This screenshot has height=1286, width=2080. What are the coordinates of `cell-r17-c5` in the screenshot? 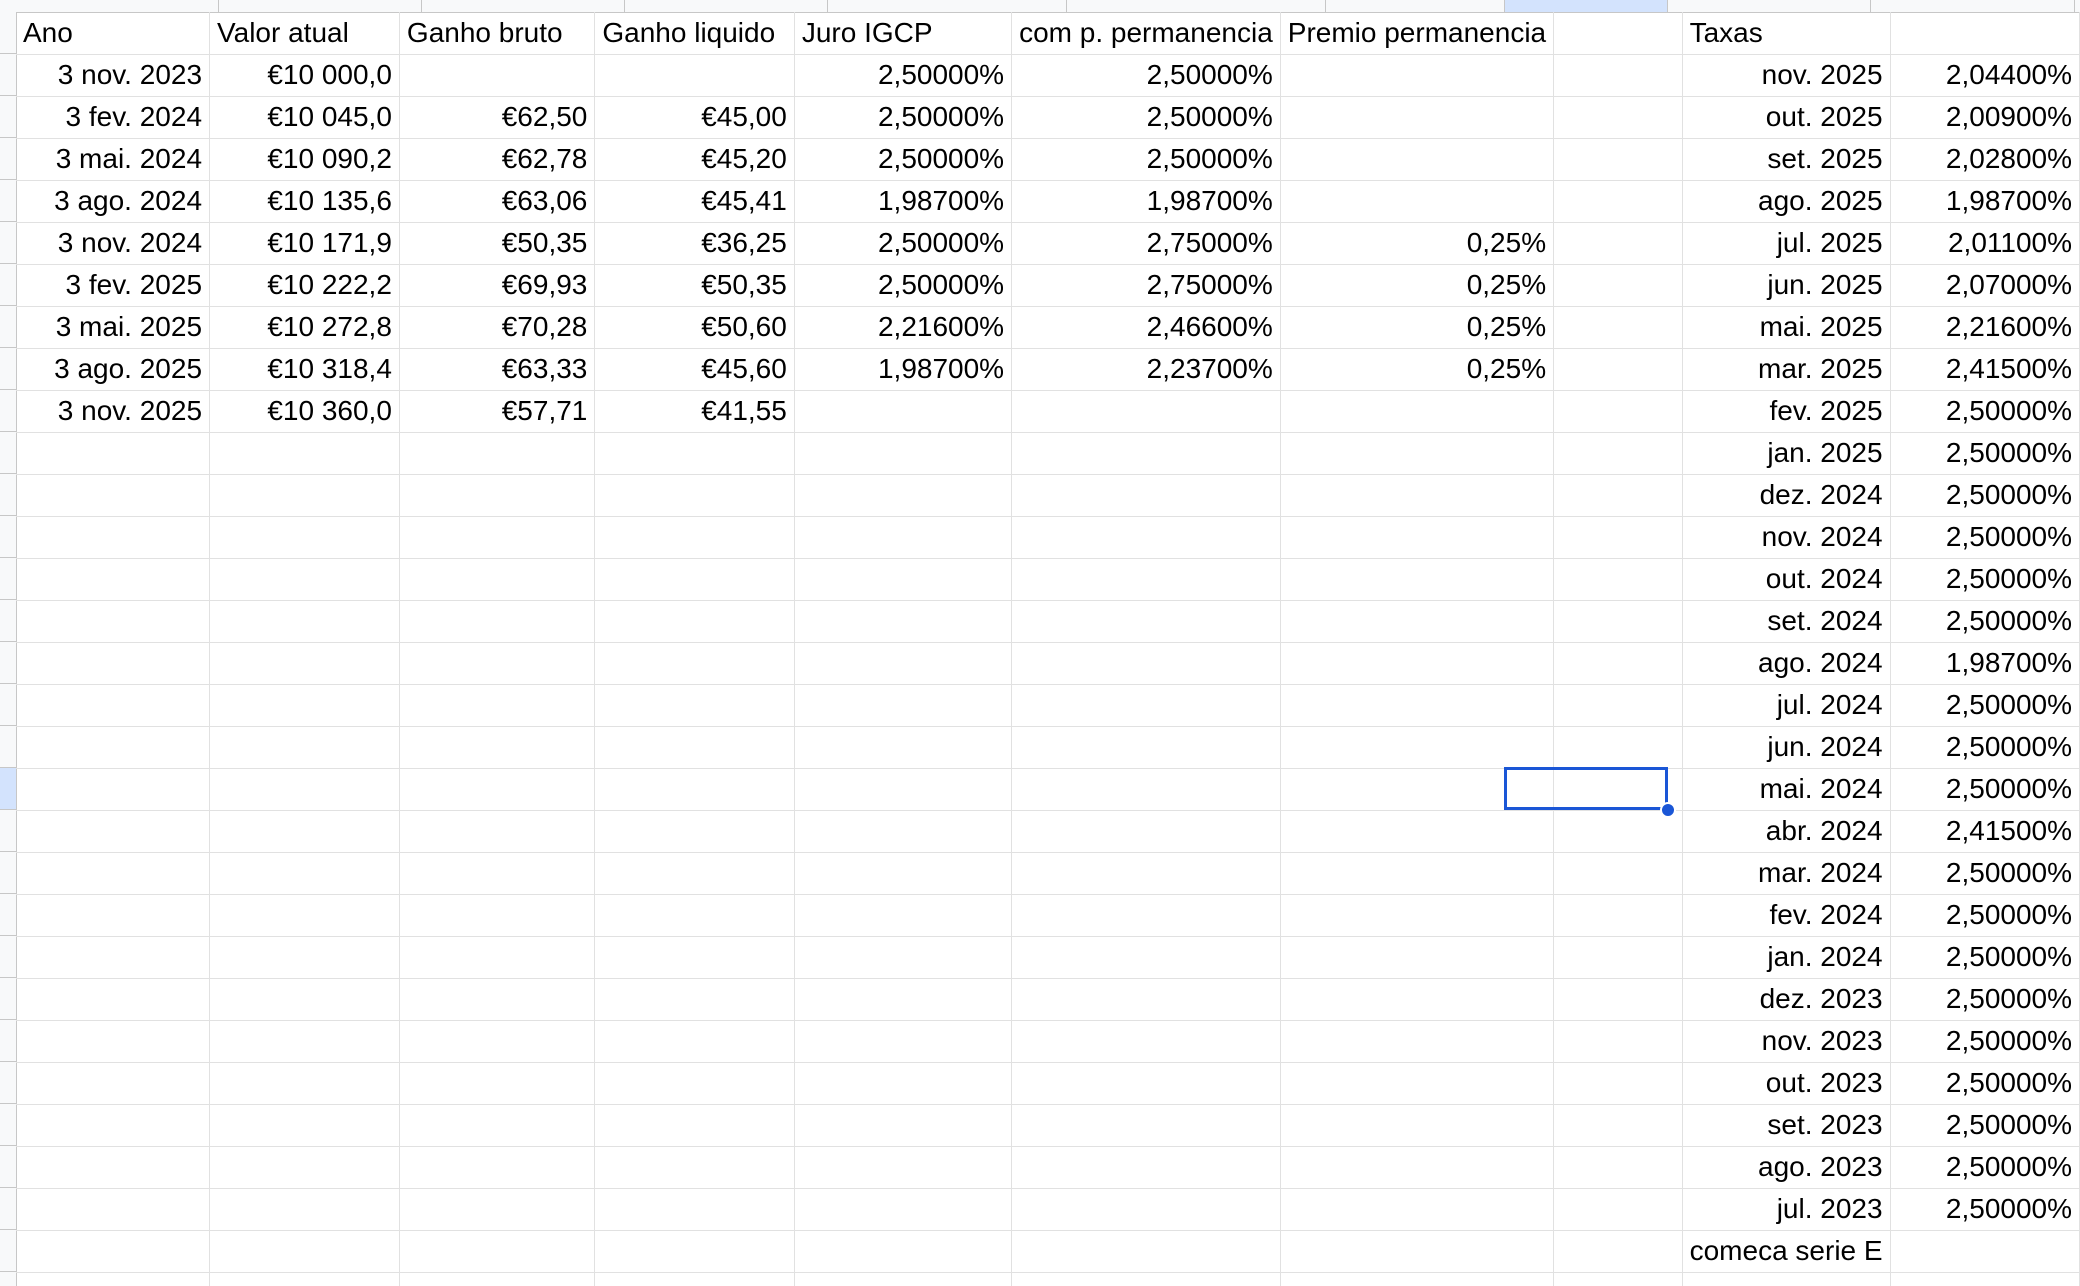 It's located at (903, 705).